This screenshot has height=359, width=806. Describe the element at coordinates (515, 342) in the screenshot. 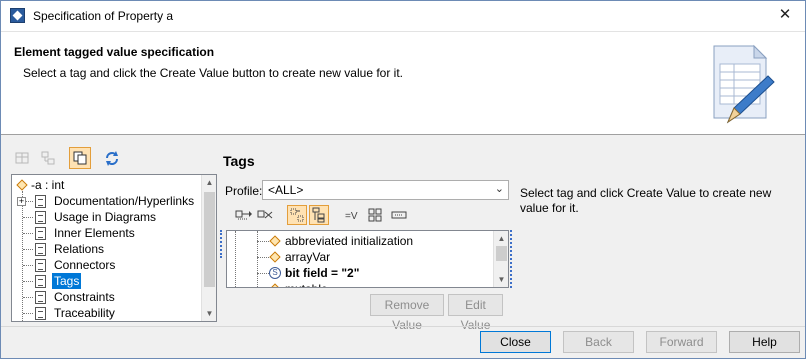

I see `close-button: Close` at that location.